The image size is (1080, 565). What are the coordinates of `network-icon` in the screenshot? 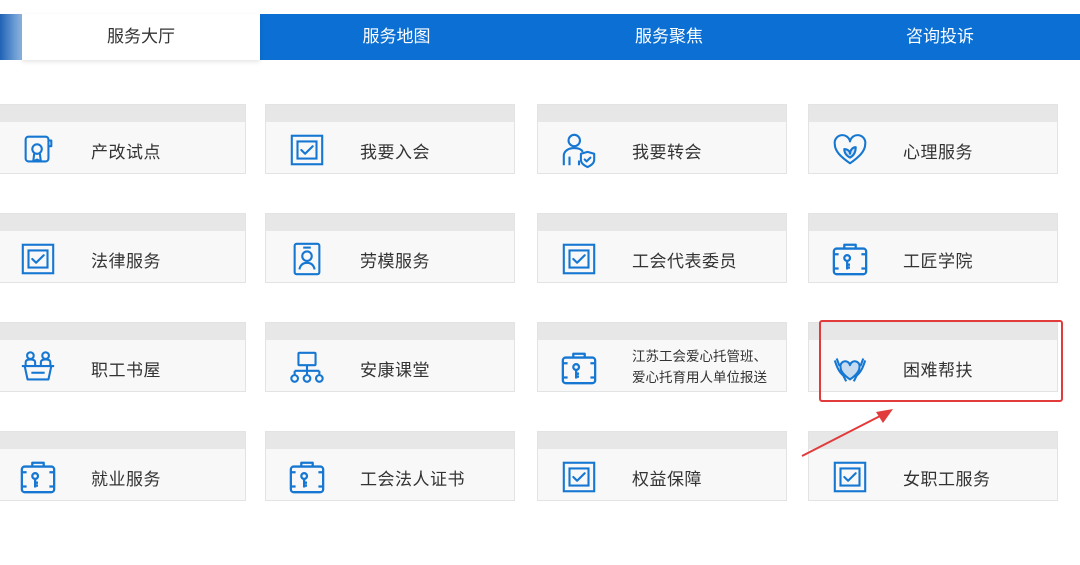 It's located at (307, 368).